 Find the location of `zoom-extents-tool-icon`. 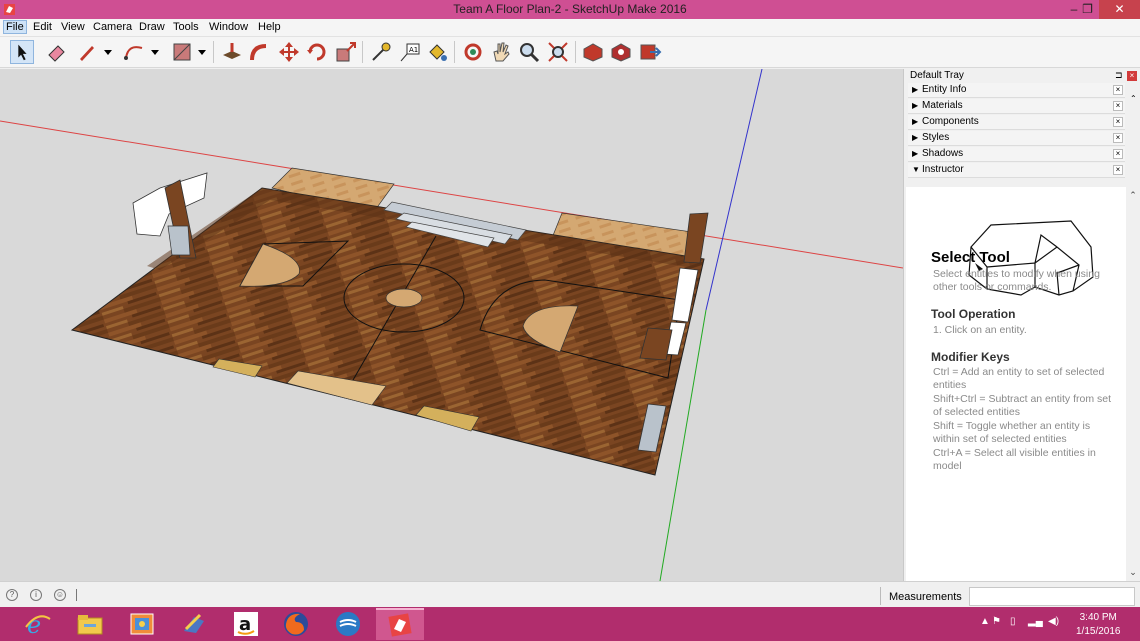

zoom-extents-tool-icon is located at coordinates (558, 52).